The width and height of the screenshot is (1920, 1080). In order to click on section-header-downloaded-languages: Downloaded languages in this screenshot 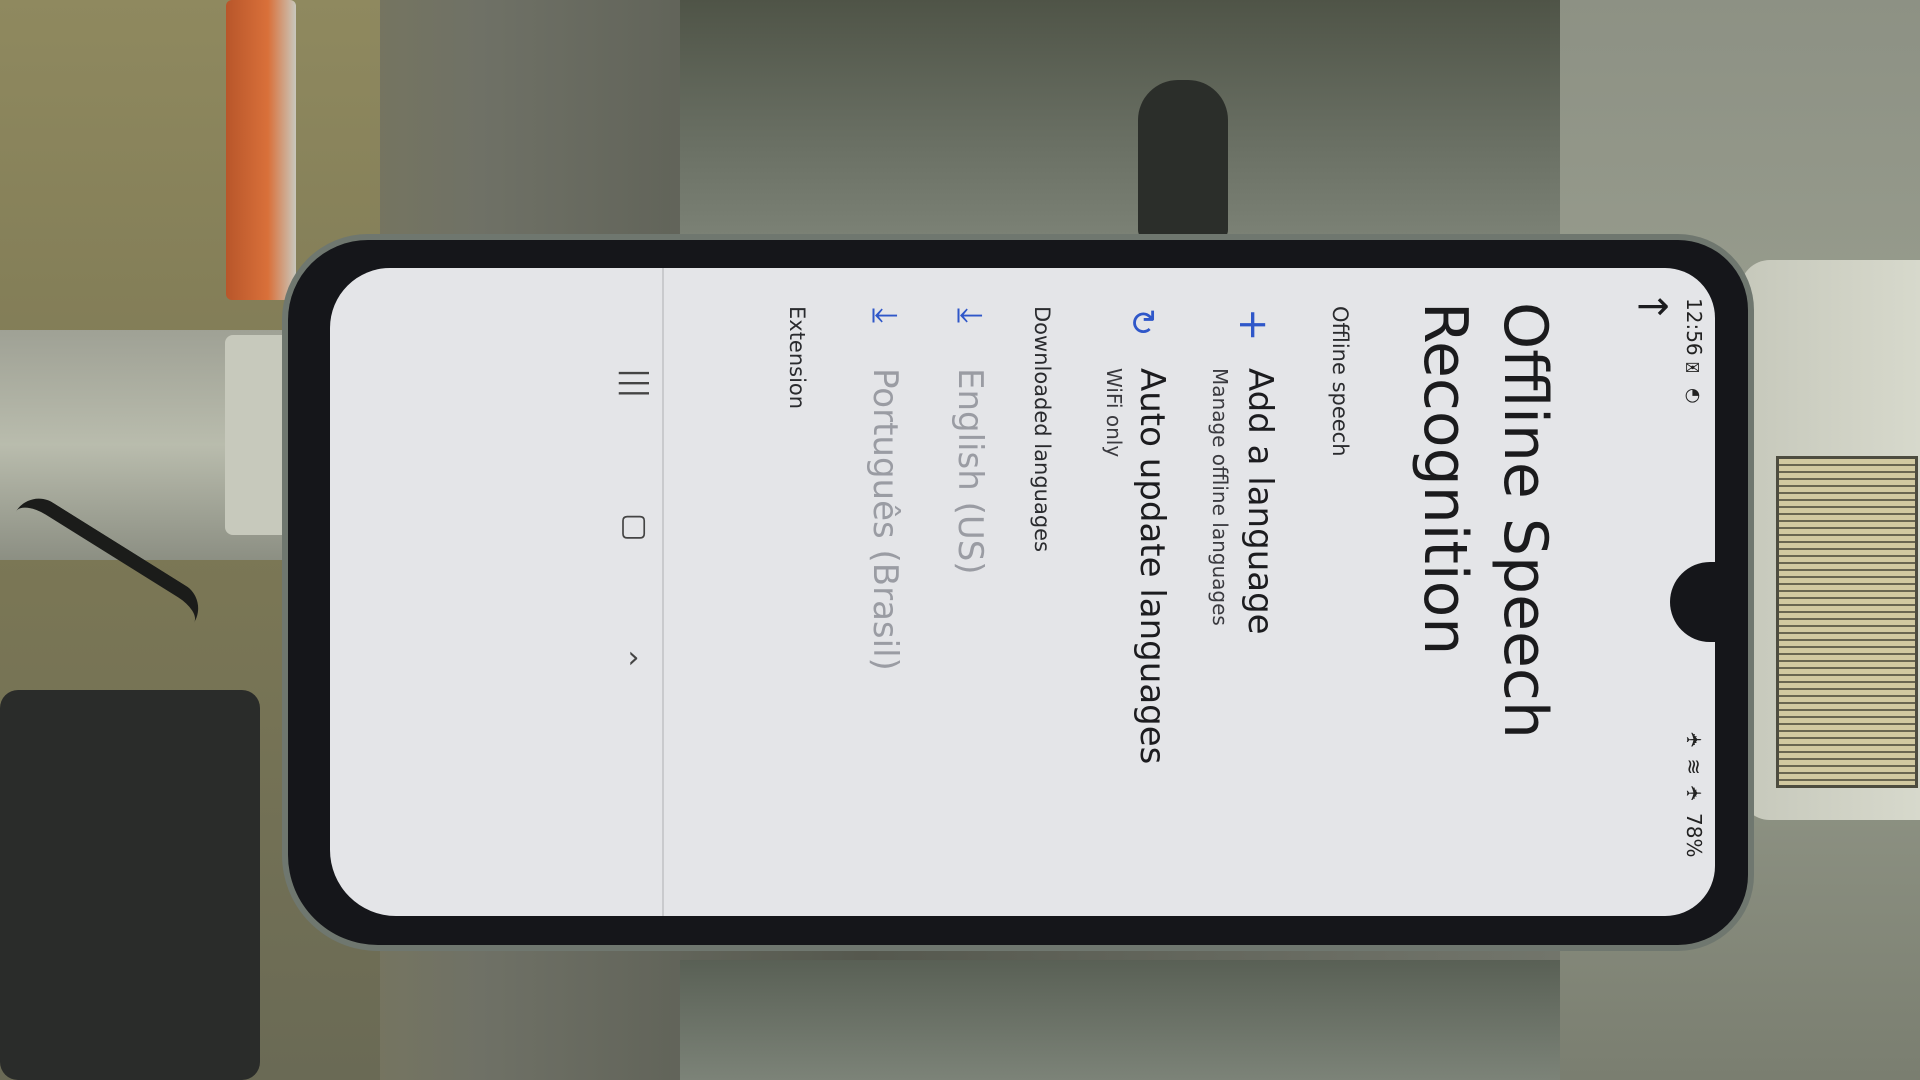, I will do `click(1042, 429)`.